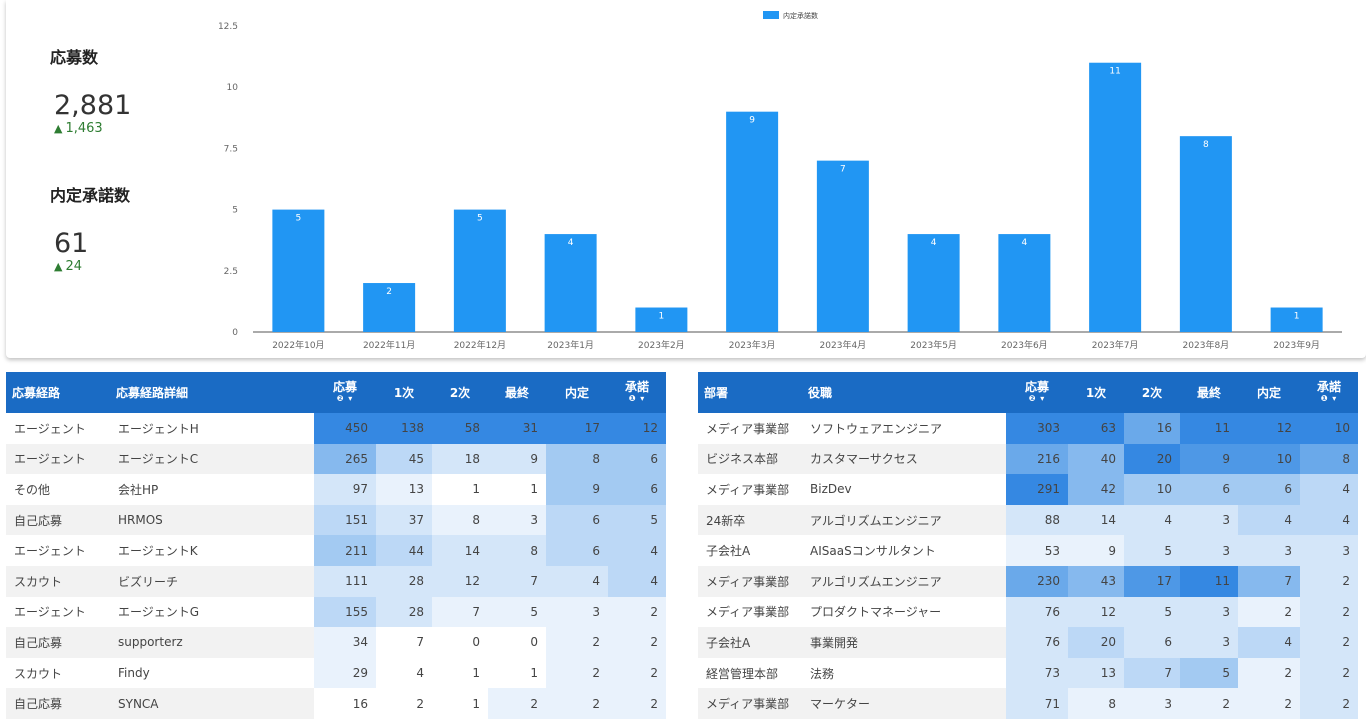 Image resolution: width=1366 pixels, height=720 pixels. What do you see at coordinates (140, 520) in the screenshot?
I see `cell-detail: HRMOS` at bounding box center [140, 520].